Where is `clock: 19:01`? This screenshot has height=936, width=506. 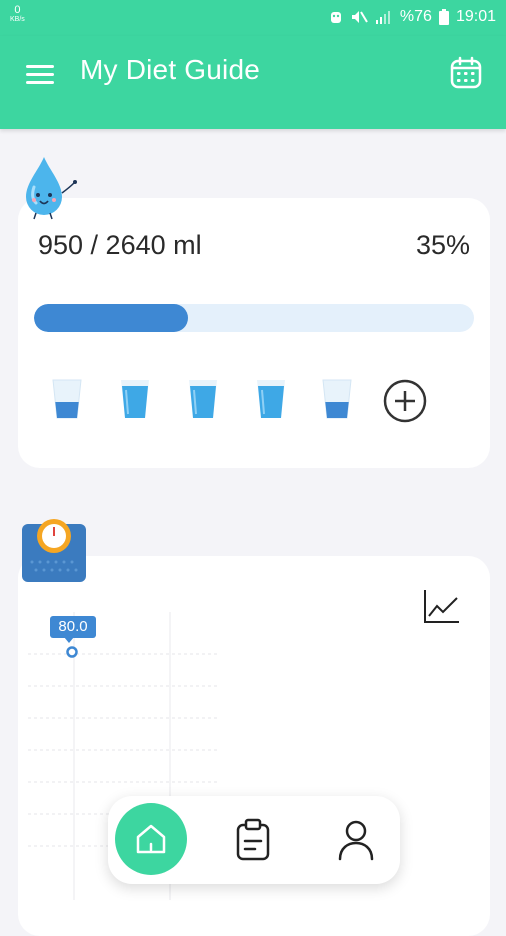 clock: 19:01 is located at coordinates (475, 16).